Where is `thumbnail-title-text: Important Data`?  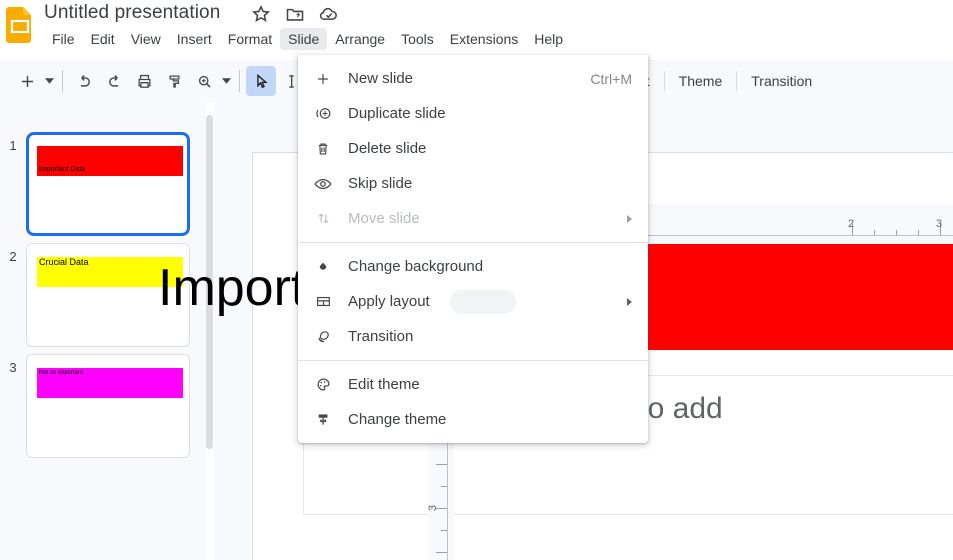 thumbnail-title-text: Important Data is located at coordinates (62, 169).